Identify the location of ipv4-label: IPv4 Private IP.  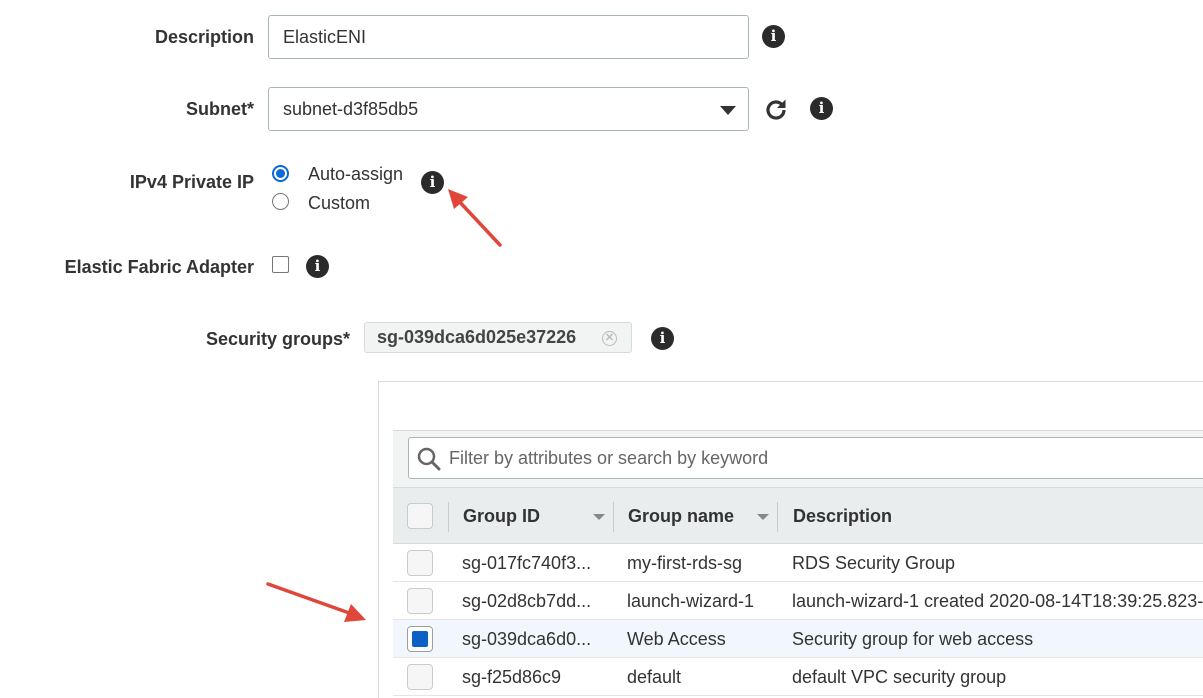
(191, 182).